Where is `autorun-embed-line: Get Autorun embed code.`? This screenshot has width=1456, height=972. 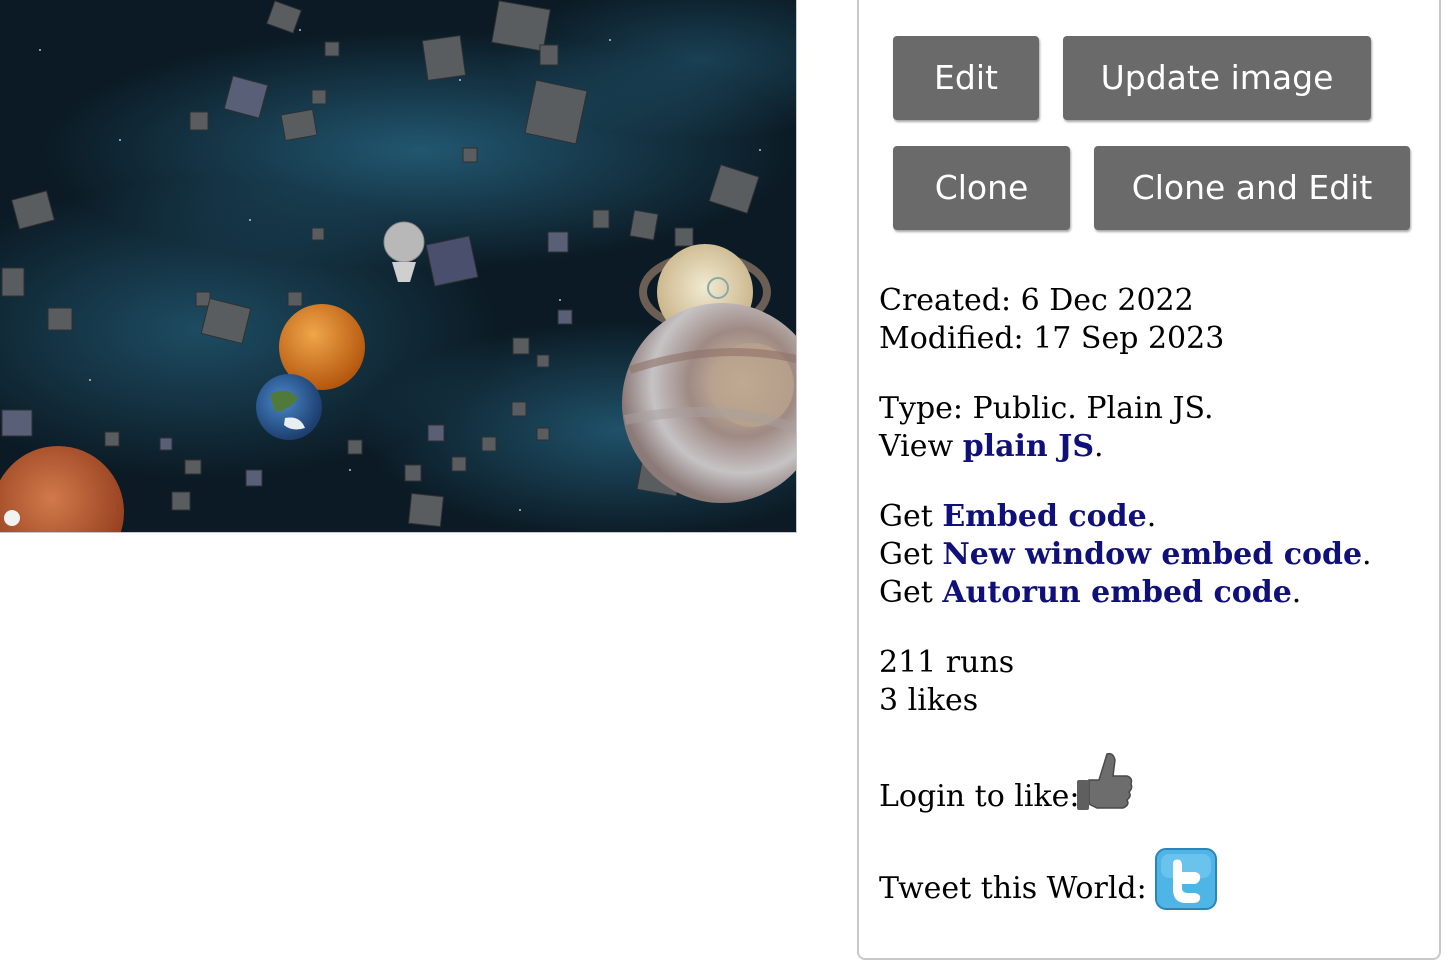
autorun-embed-line: Get Autorun embed code. is located at coordinates (1125, 593).